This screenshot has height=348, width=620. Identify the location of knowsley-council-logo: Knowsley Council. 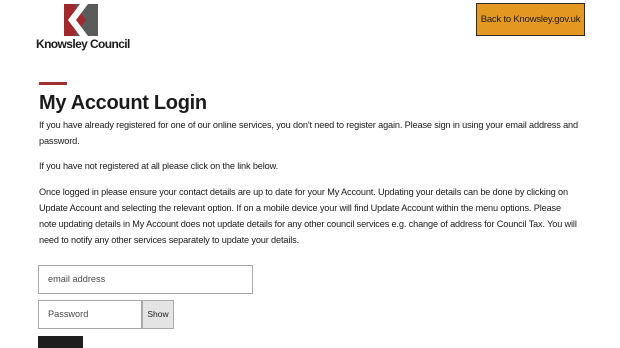
(83, 28).